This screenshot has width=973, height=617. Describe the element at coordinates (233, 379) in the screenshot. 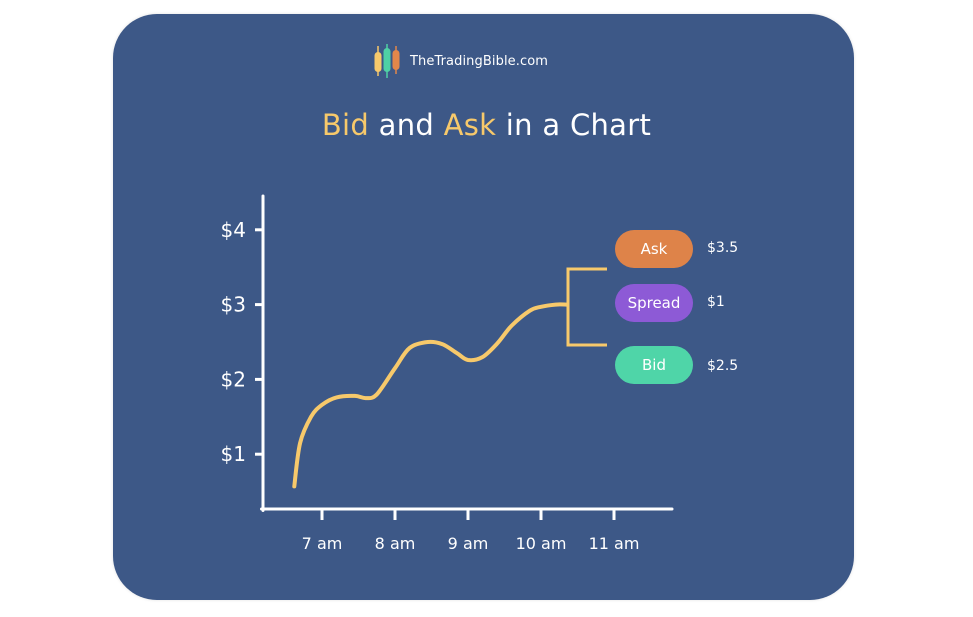

I see `y-tick-label: $2` at that location.